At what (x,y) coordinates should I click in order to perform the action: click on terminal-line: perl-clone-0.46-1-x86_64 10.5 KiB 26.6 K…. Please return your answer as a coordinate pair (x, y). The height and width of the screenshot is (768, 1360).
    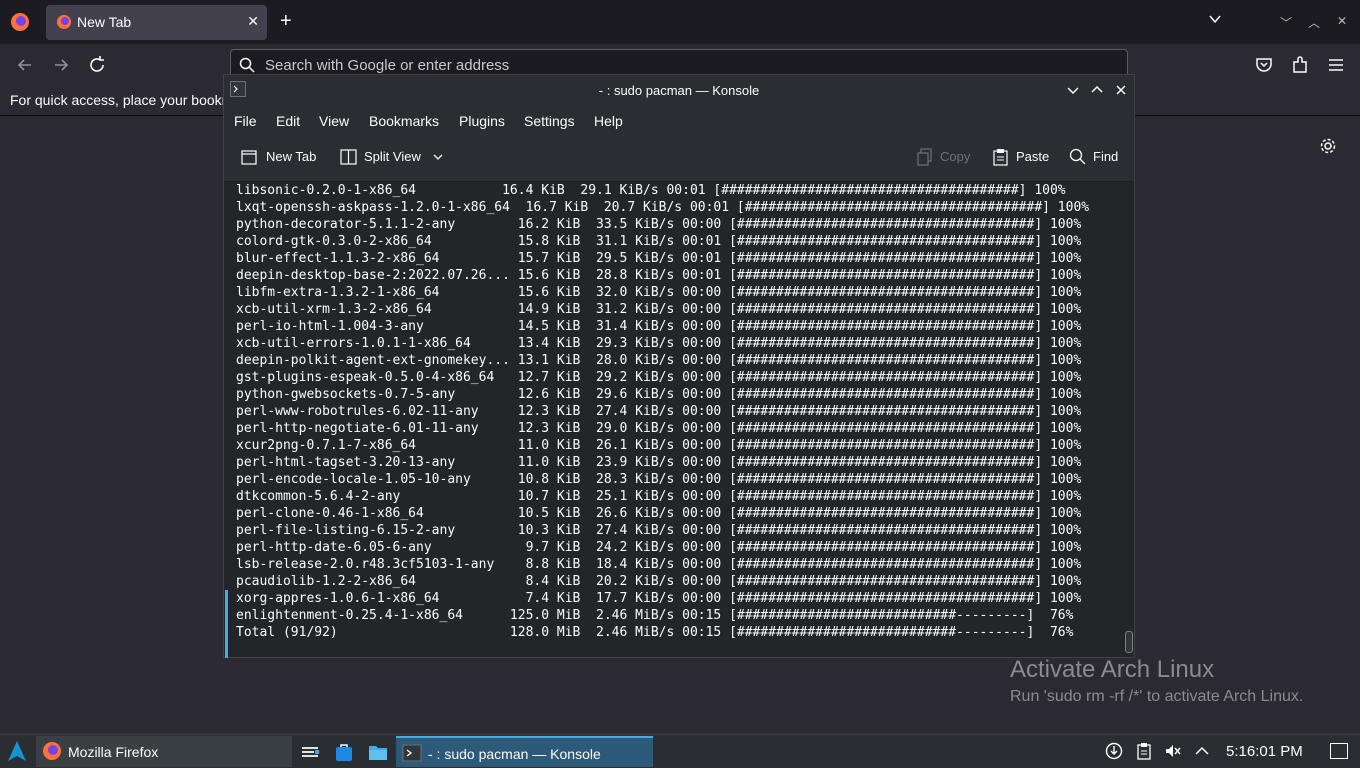
    Looking at the image, I should click on (659, 513).